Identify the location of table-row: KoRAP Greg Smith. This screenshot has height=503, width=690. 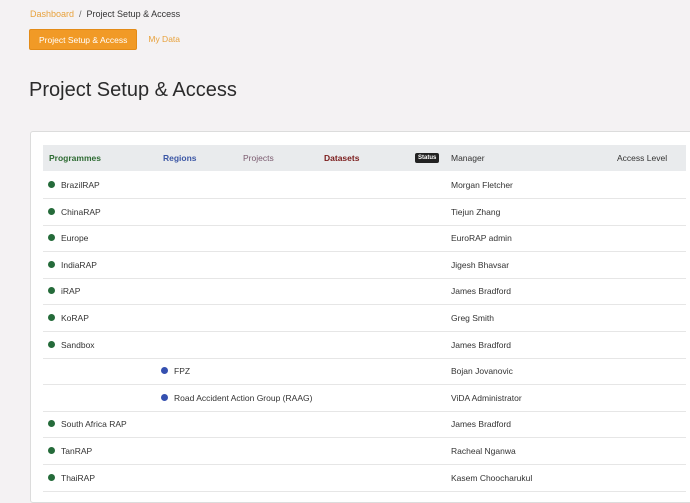
(364, 318).